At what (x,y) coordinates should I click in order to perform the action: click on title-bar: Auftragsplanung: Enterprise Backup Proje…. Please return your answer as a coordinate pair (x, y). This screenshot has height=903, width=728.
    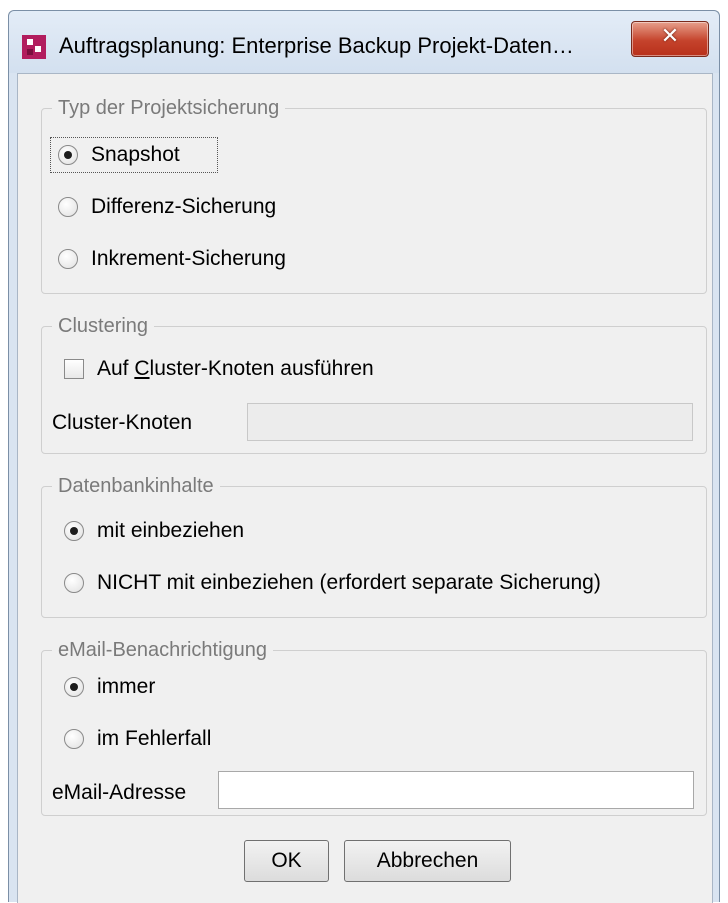
    Looking at the image, I should click on (364, 42).